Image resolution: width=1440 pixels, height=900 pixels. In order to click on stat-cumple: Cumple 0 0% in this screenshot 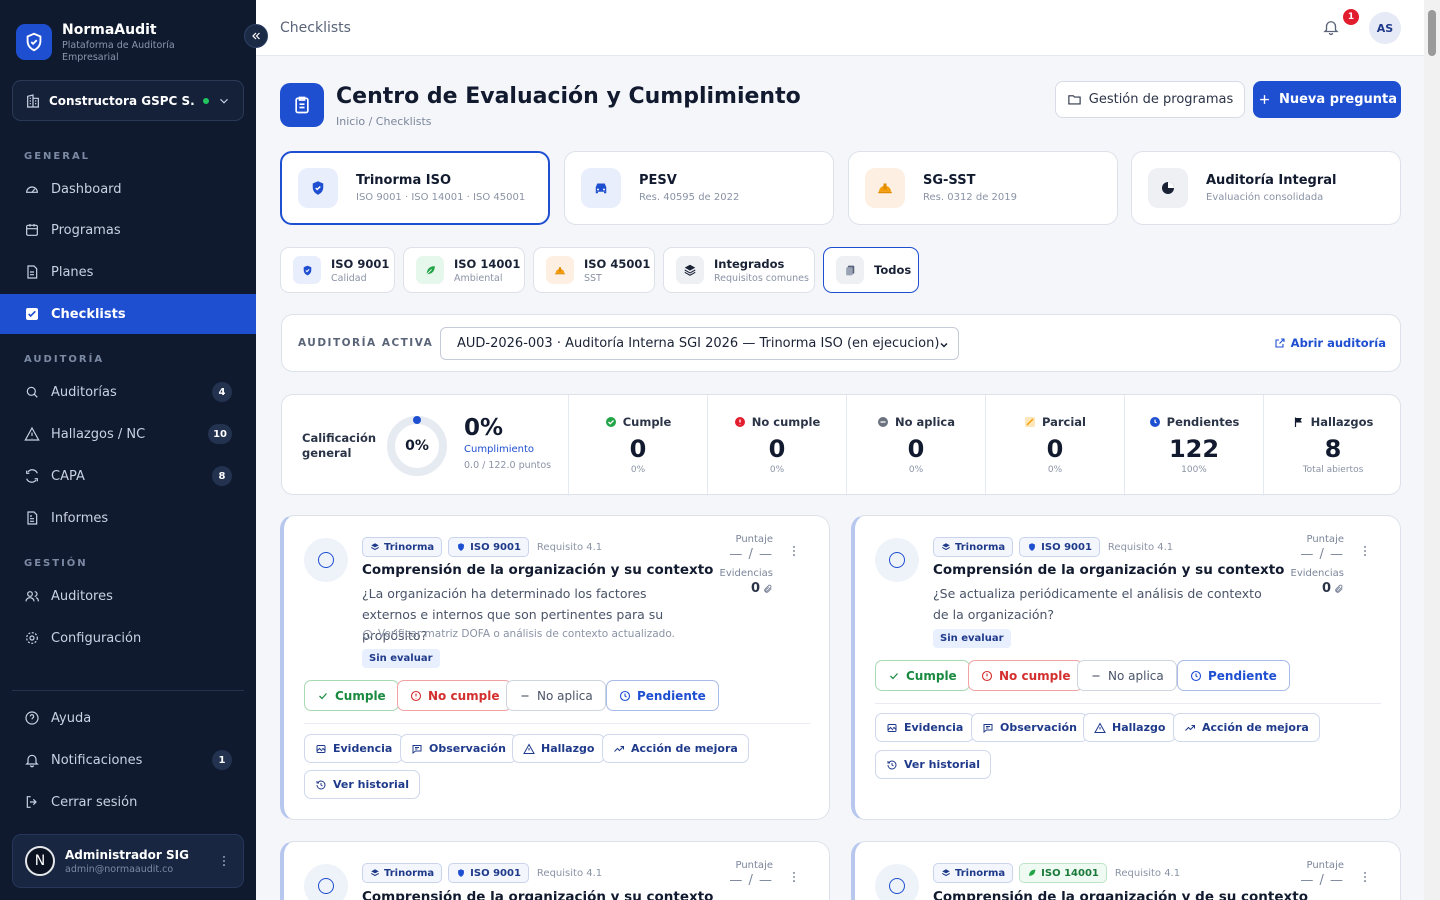, I will do `click(637, 445)`.